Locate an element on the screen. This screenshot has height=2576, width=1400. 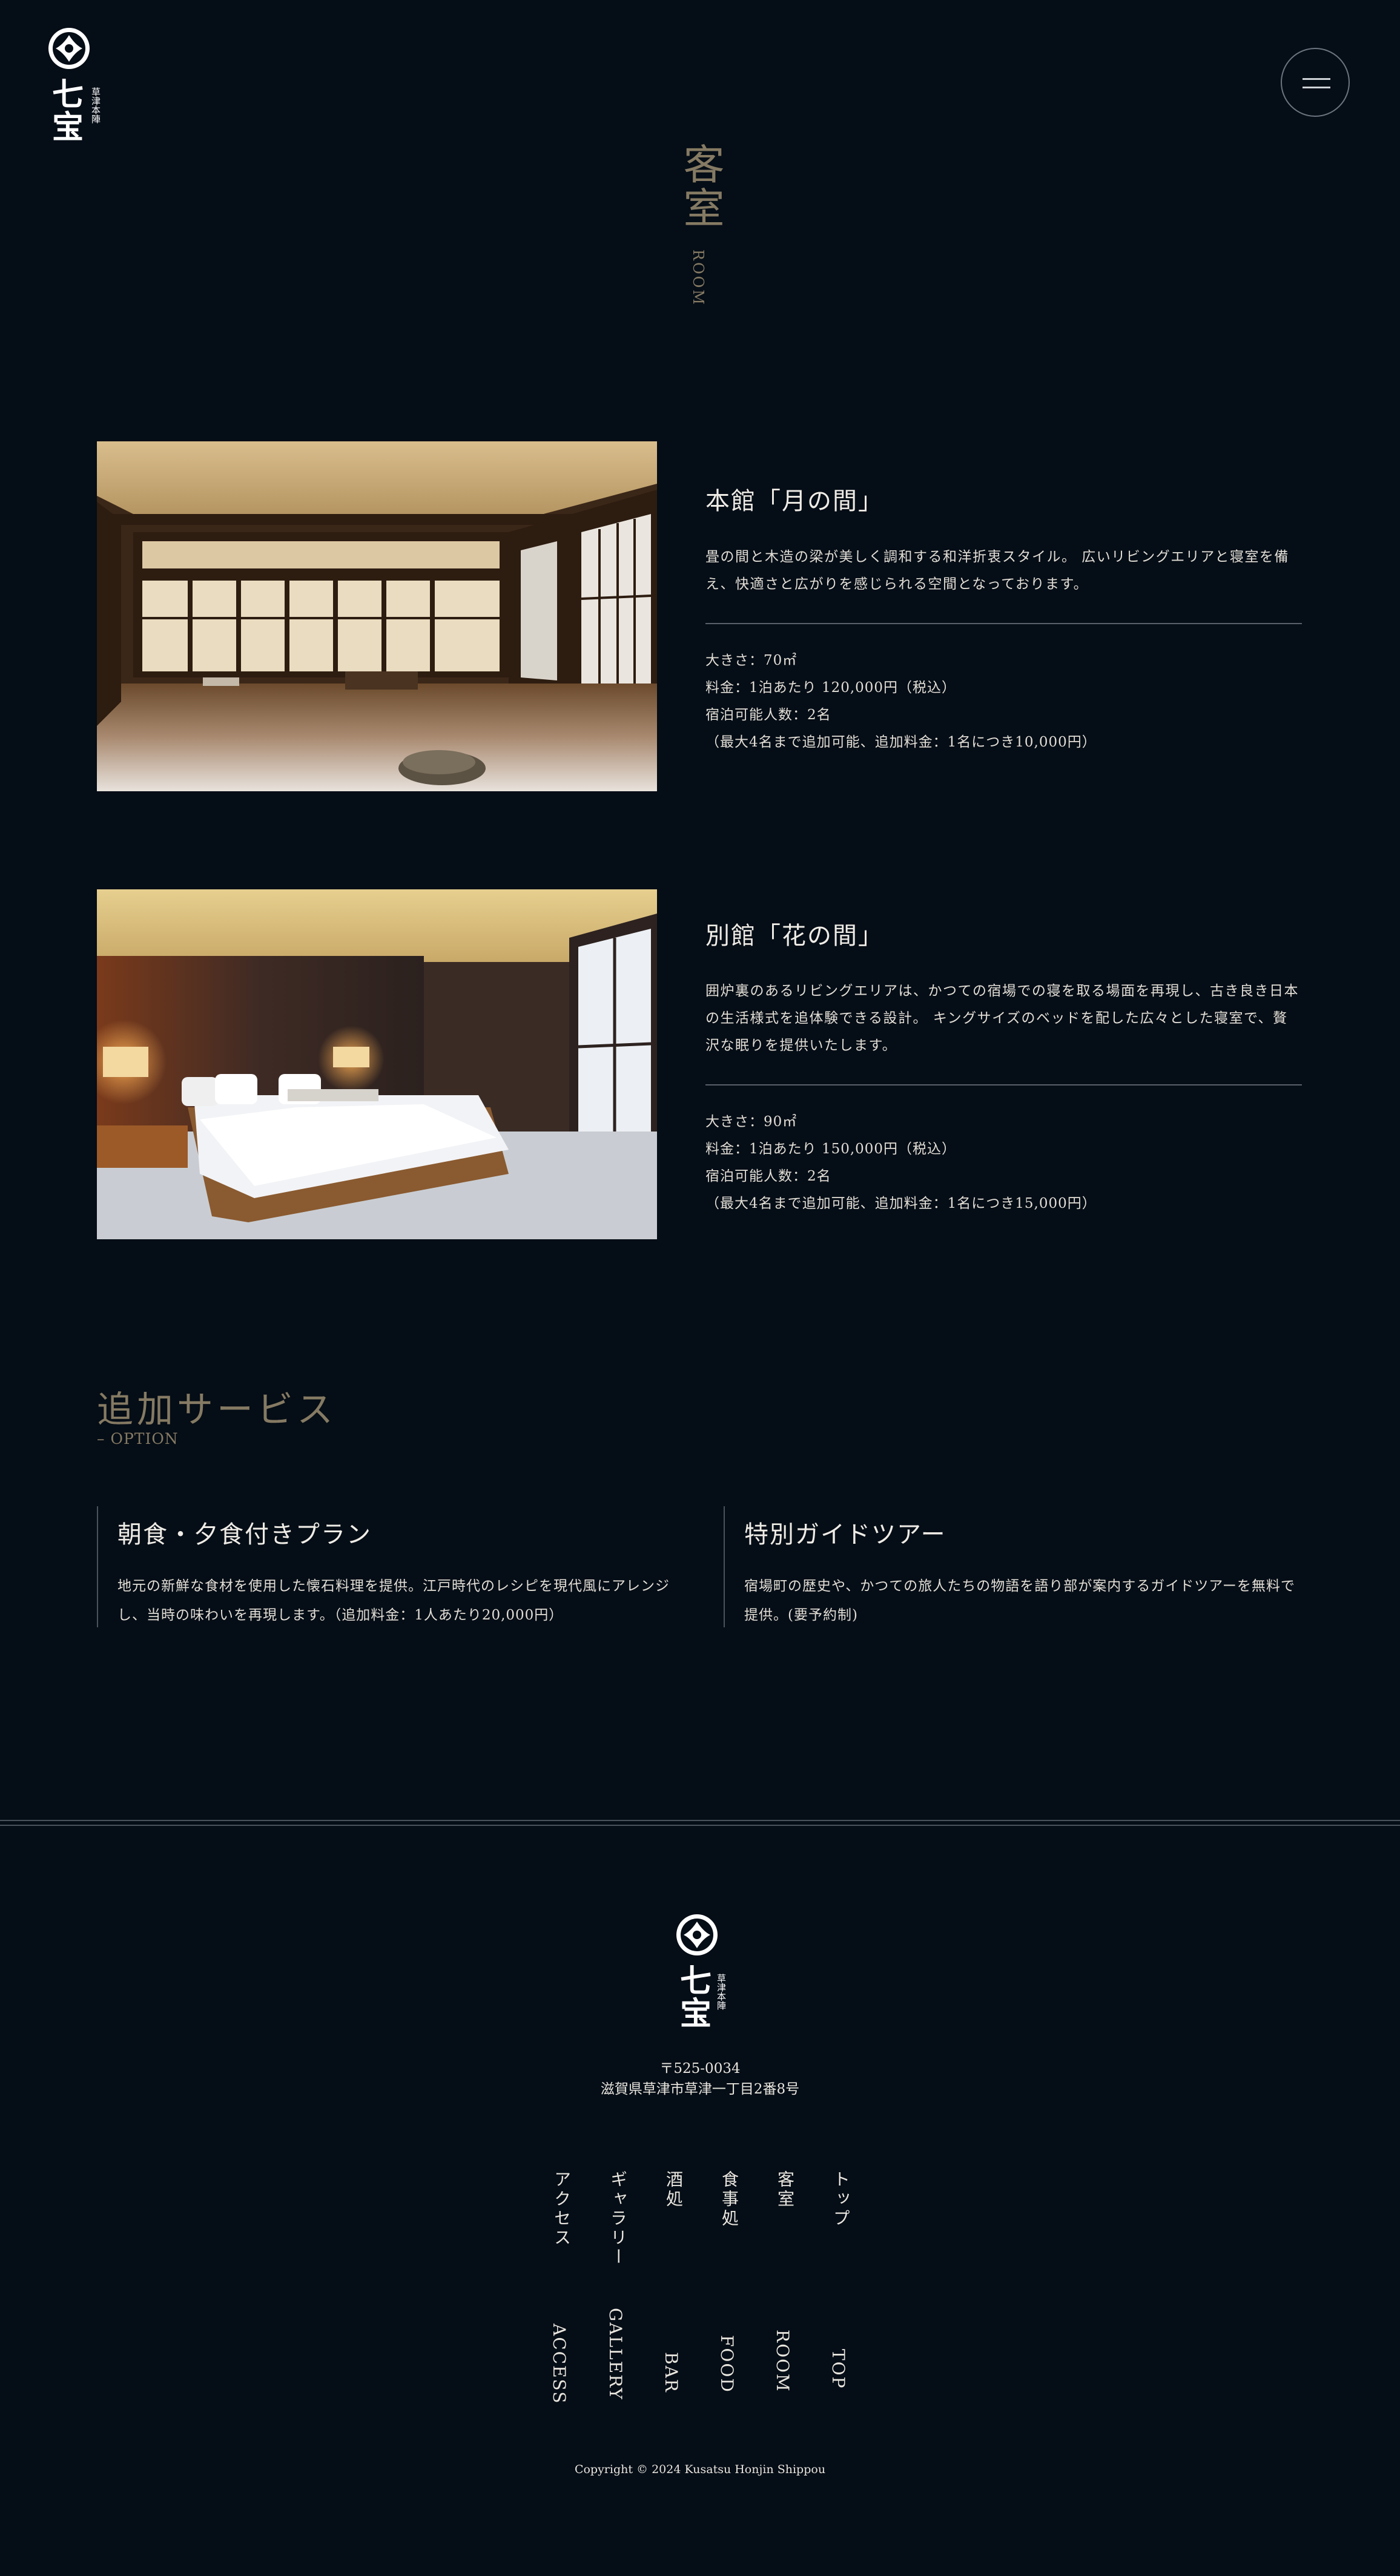
footer-nav-food: 食事処 is located at coordinates (729, 2199).